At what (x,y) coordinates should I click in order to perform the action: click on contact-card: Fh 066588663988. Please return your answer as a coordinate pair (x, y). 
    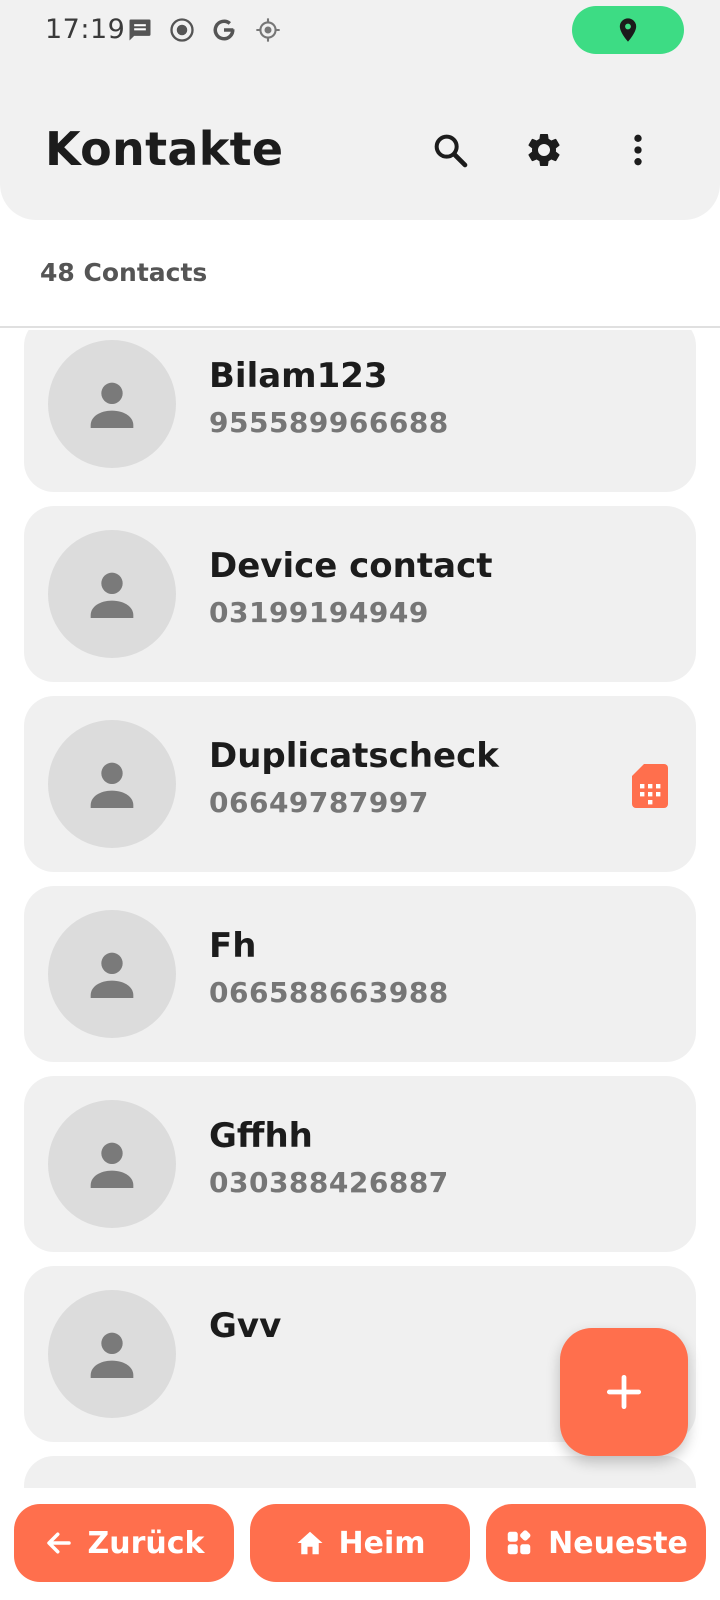
    Looking at the image, I should click on (360, 974).